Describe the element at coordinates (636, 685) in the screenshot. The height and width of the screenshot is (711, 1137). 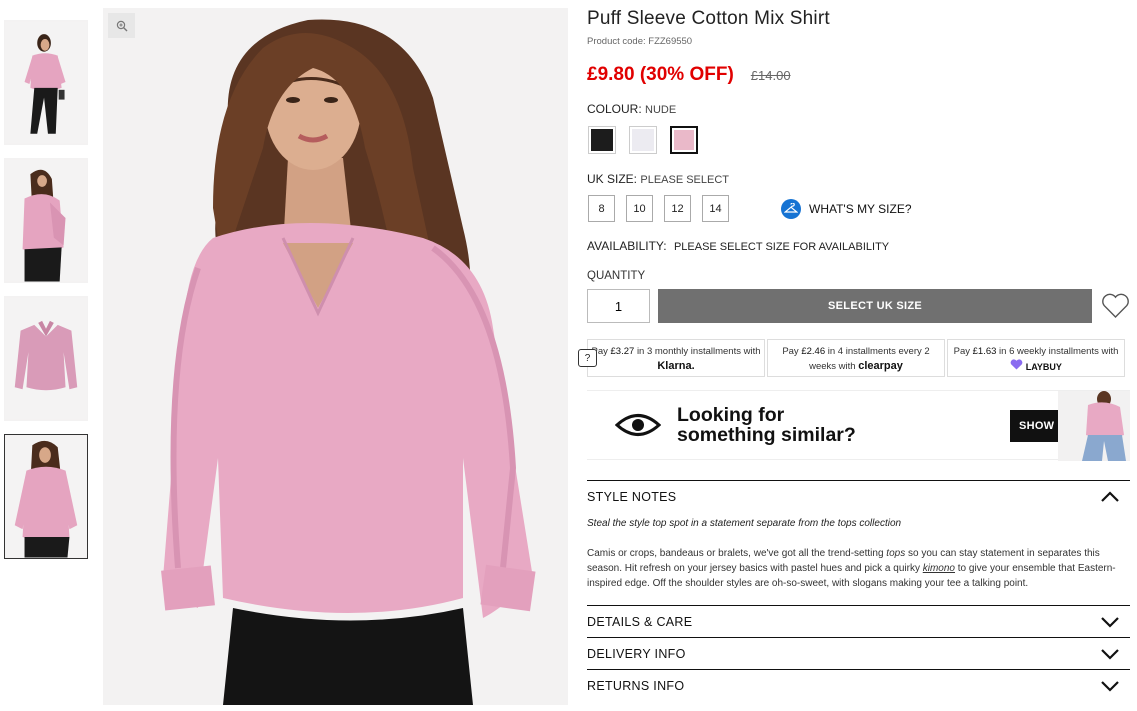
I see `returns-info-title: RETURNS INFO` at that location.